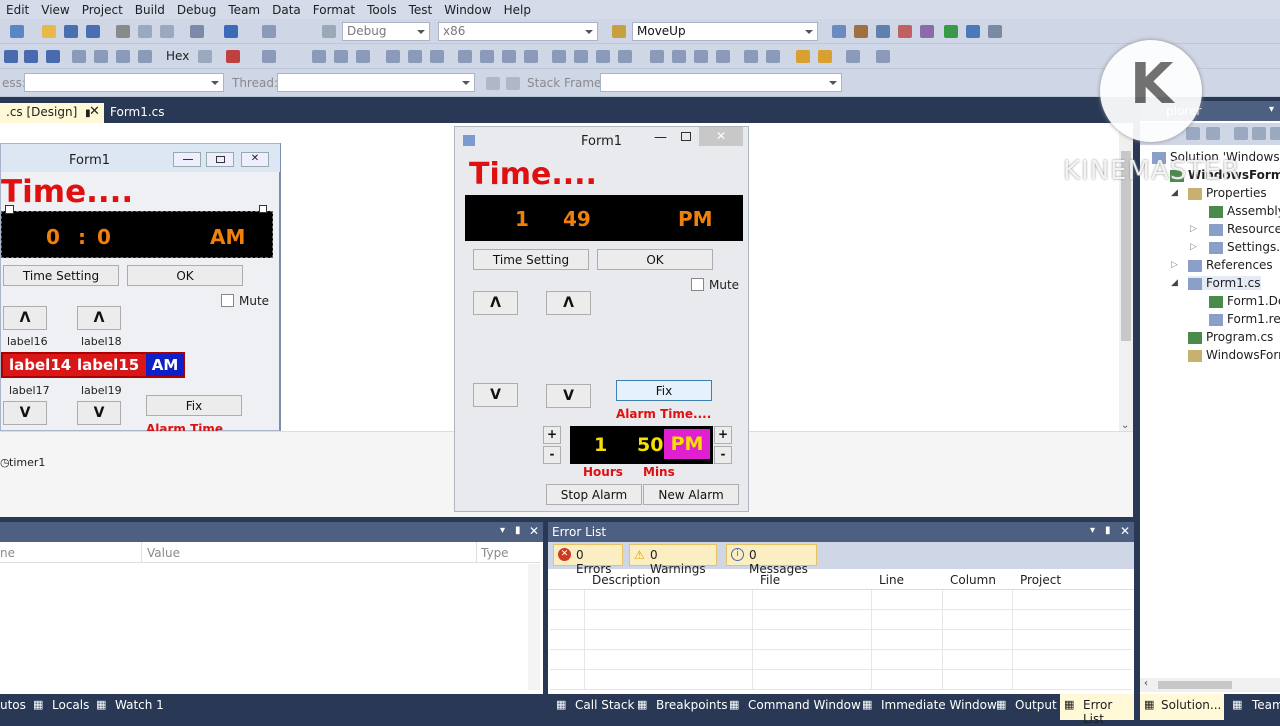 Image resolution: width=1280 pixels, height=726 pixels. What do you see at coordinates (751, 56) in the screenshot?
I see `center-h-icon` at bounding box center [751, 56].